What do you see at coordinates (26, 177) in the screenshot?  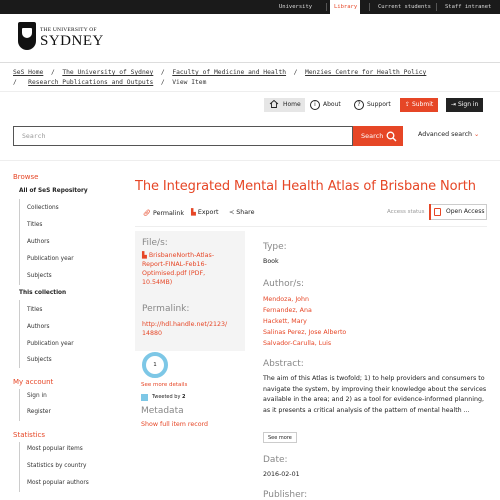 I see `sidebar-heading-browse: Browse` at bounding box center [26, 177].